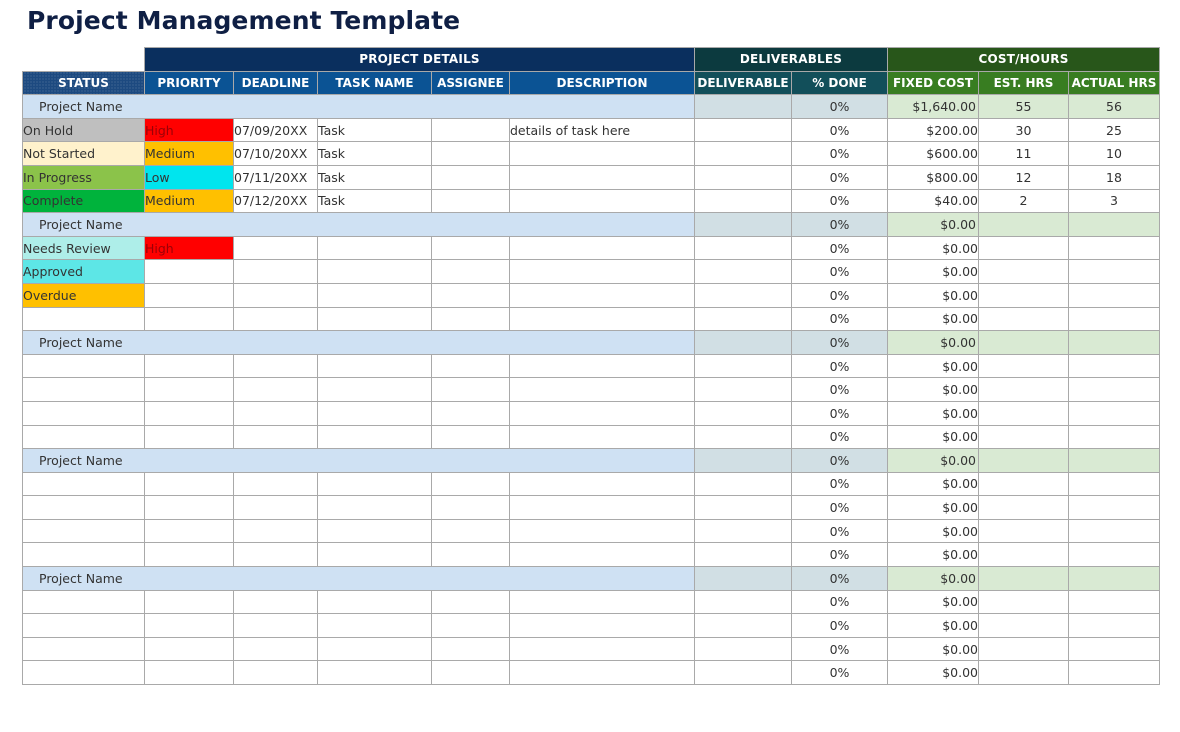 The height and width of the screenshot is (732, 1180). I want to click on est-hrs-cell: 12, so click(1023, 177).